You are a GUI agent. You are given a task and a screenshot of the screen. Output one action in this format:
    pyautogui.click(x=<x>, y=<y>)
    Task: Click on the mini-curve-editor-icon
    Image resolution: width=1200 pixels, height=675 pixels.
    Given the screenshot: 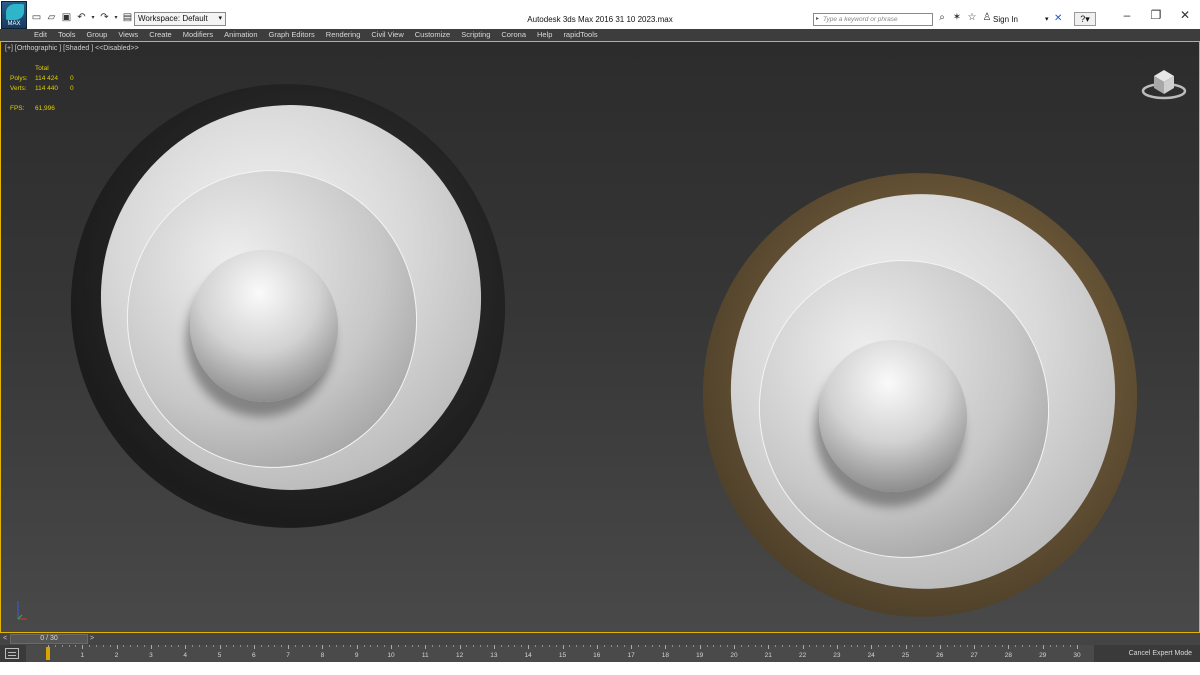 What is the action you would take?
    pyautogui.click(x=12, y=653)
    